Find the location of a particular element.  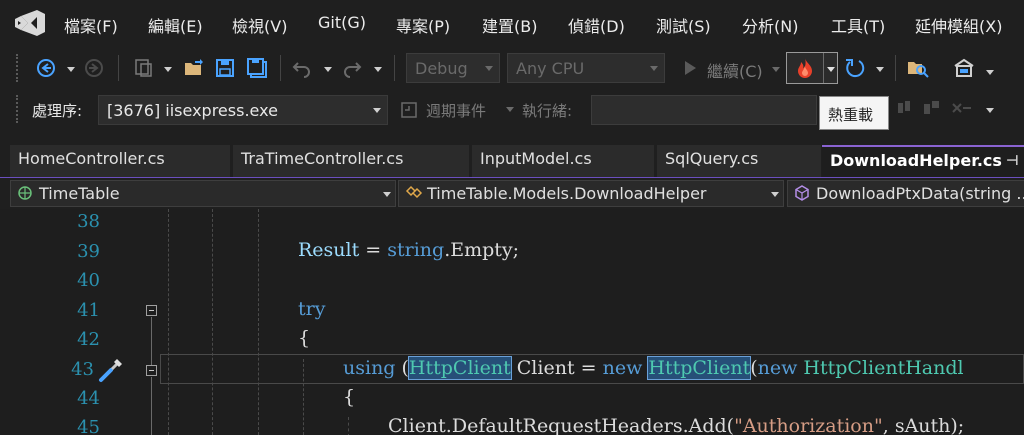

process-value: [3676] iisexpress.exe is located at coordinates (192, 110).